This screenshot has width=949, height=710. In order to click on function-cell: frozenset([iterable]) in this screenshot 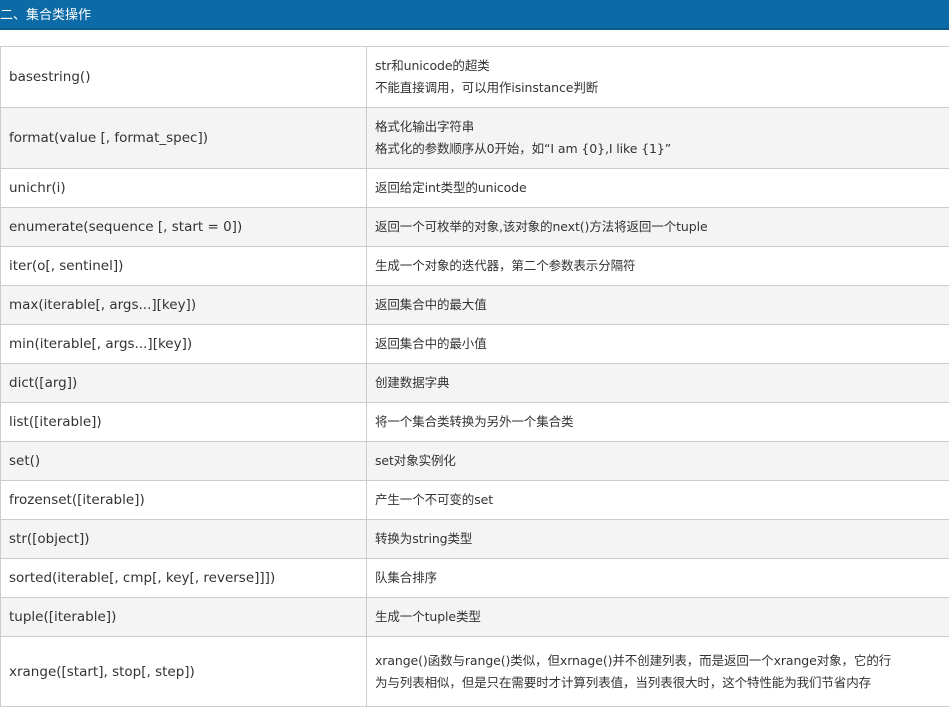, I will do `click(183, 500)`.